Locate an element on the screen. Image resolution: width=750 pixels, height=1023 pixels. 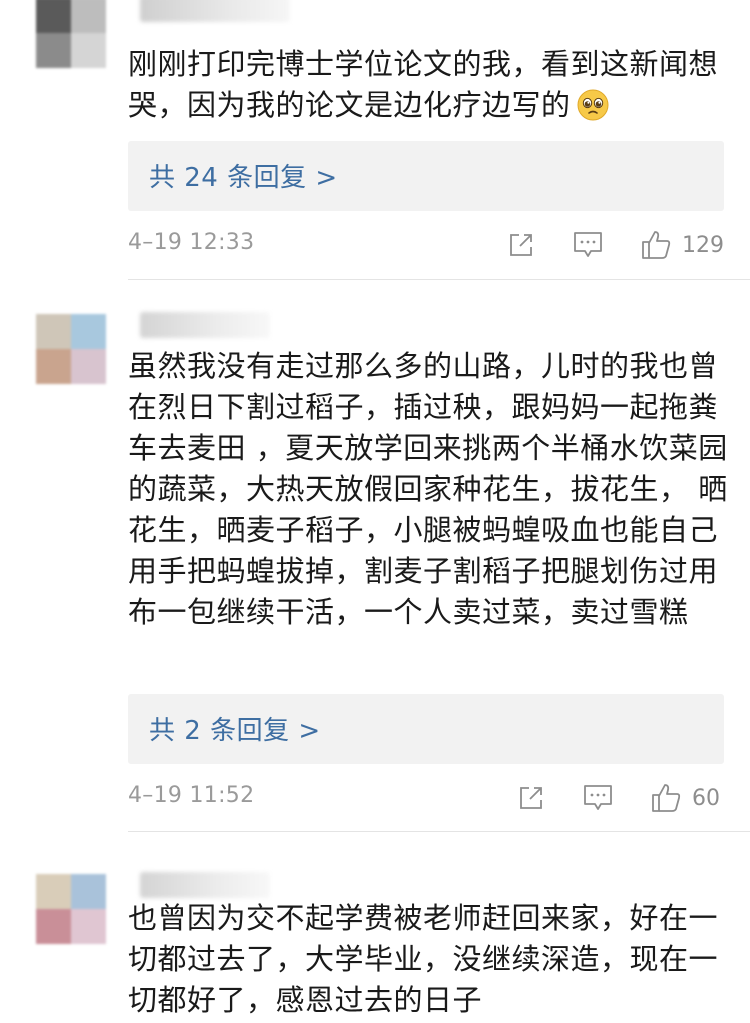
like-button: 60 is located at coordinates (685, 798).